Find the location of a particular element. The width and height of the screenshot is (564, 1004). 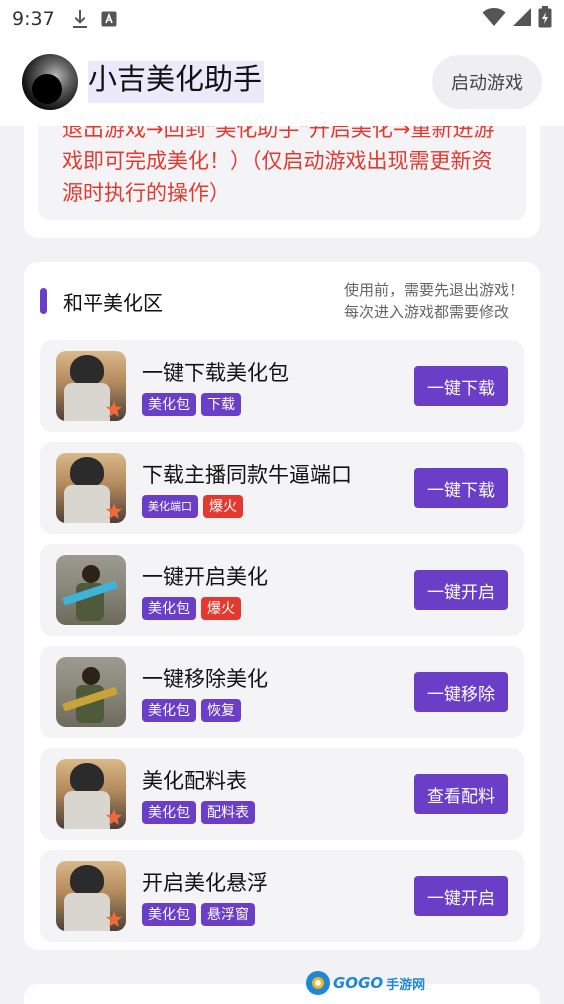

gogo-logo-icon is located at coordinates (318, 983).